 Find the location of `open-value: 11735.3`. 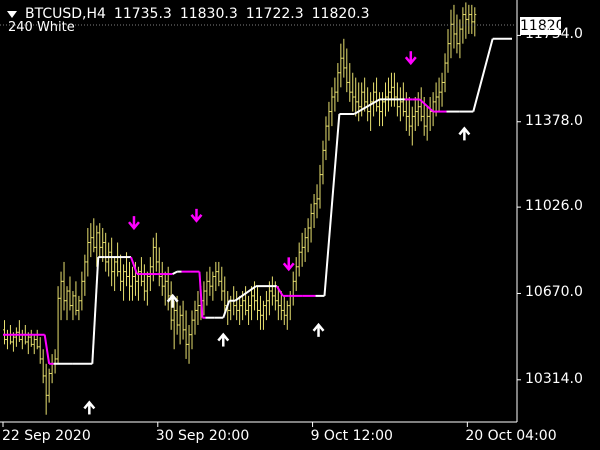

open-value: 11735.3 is located at coordinates (142, 14).